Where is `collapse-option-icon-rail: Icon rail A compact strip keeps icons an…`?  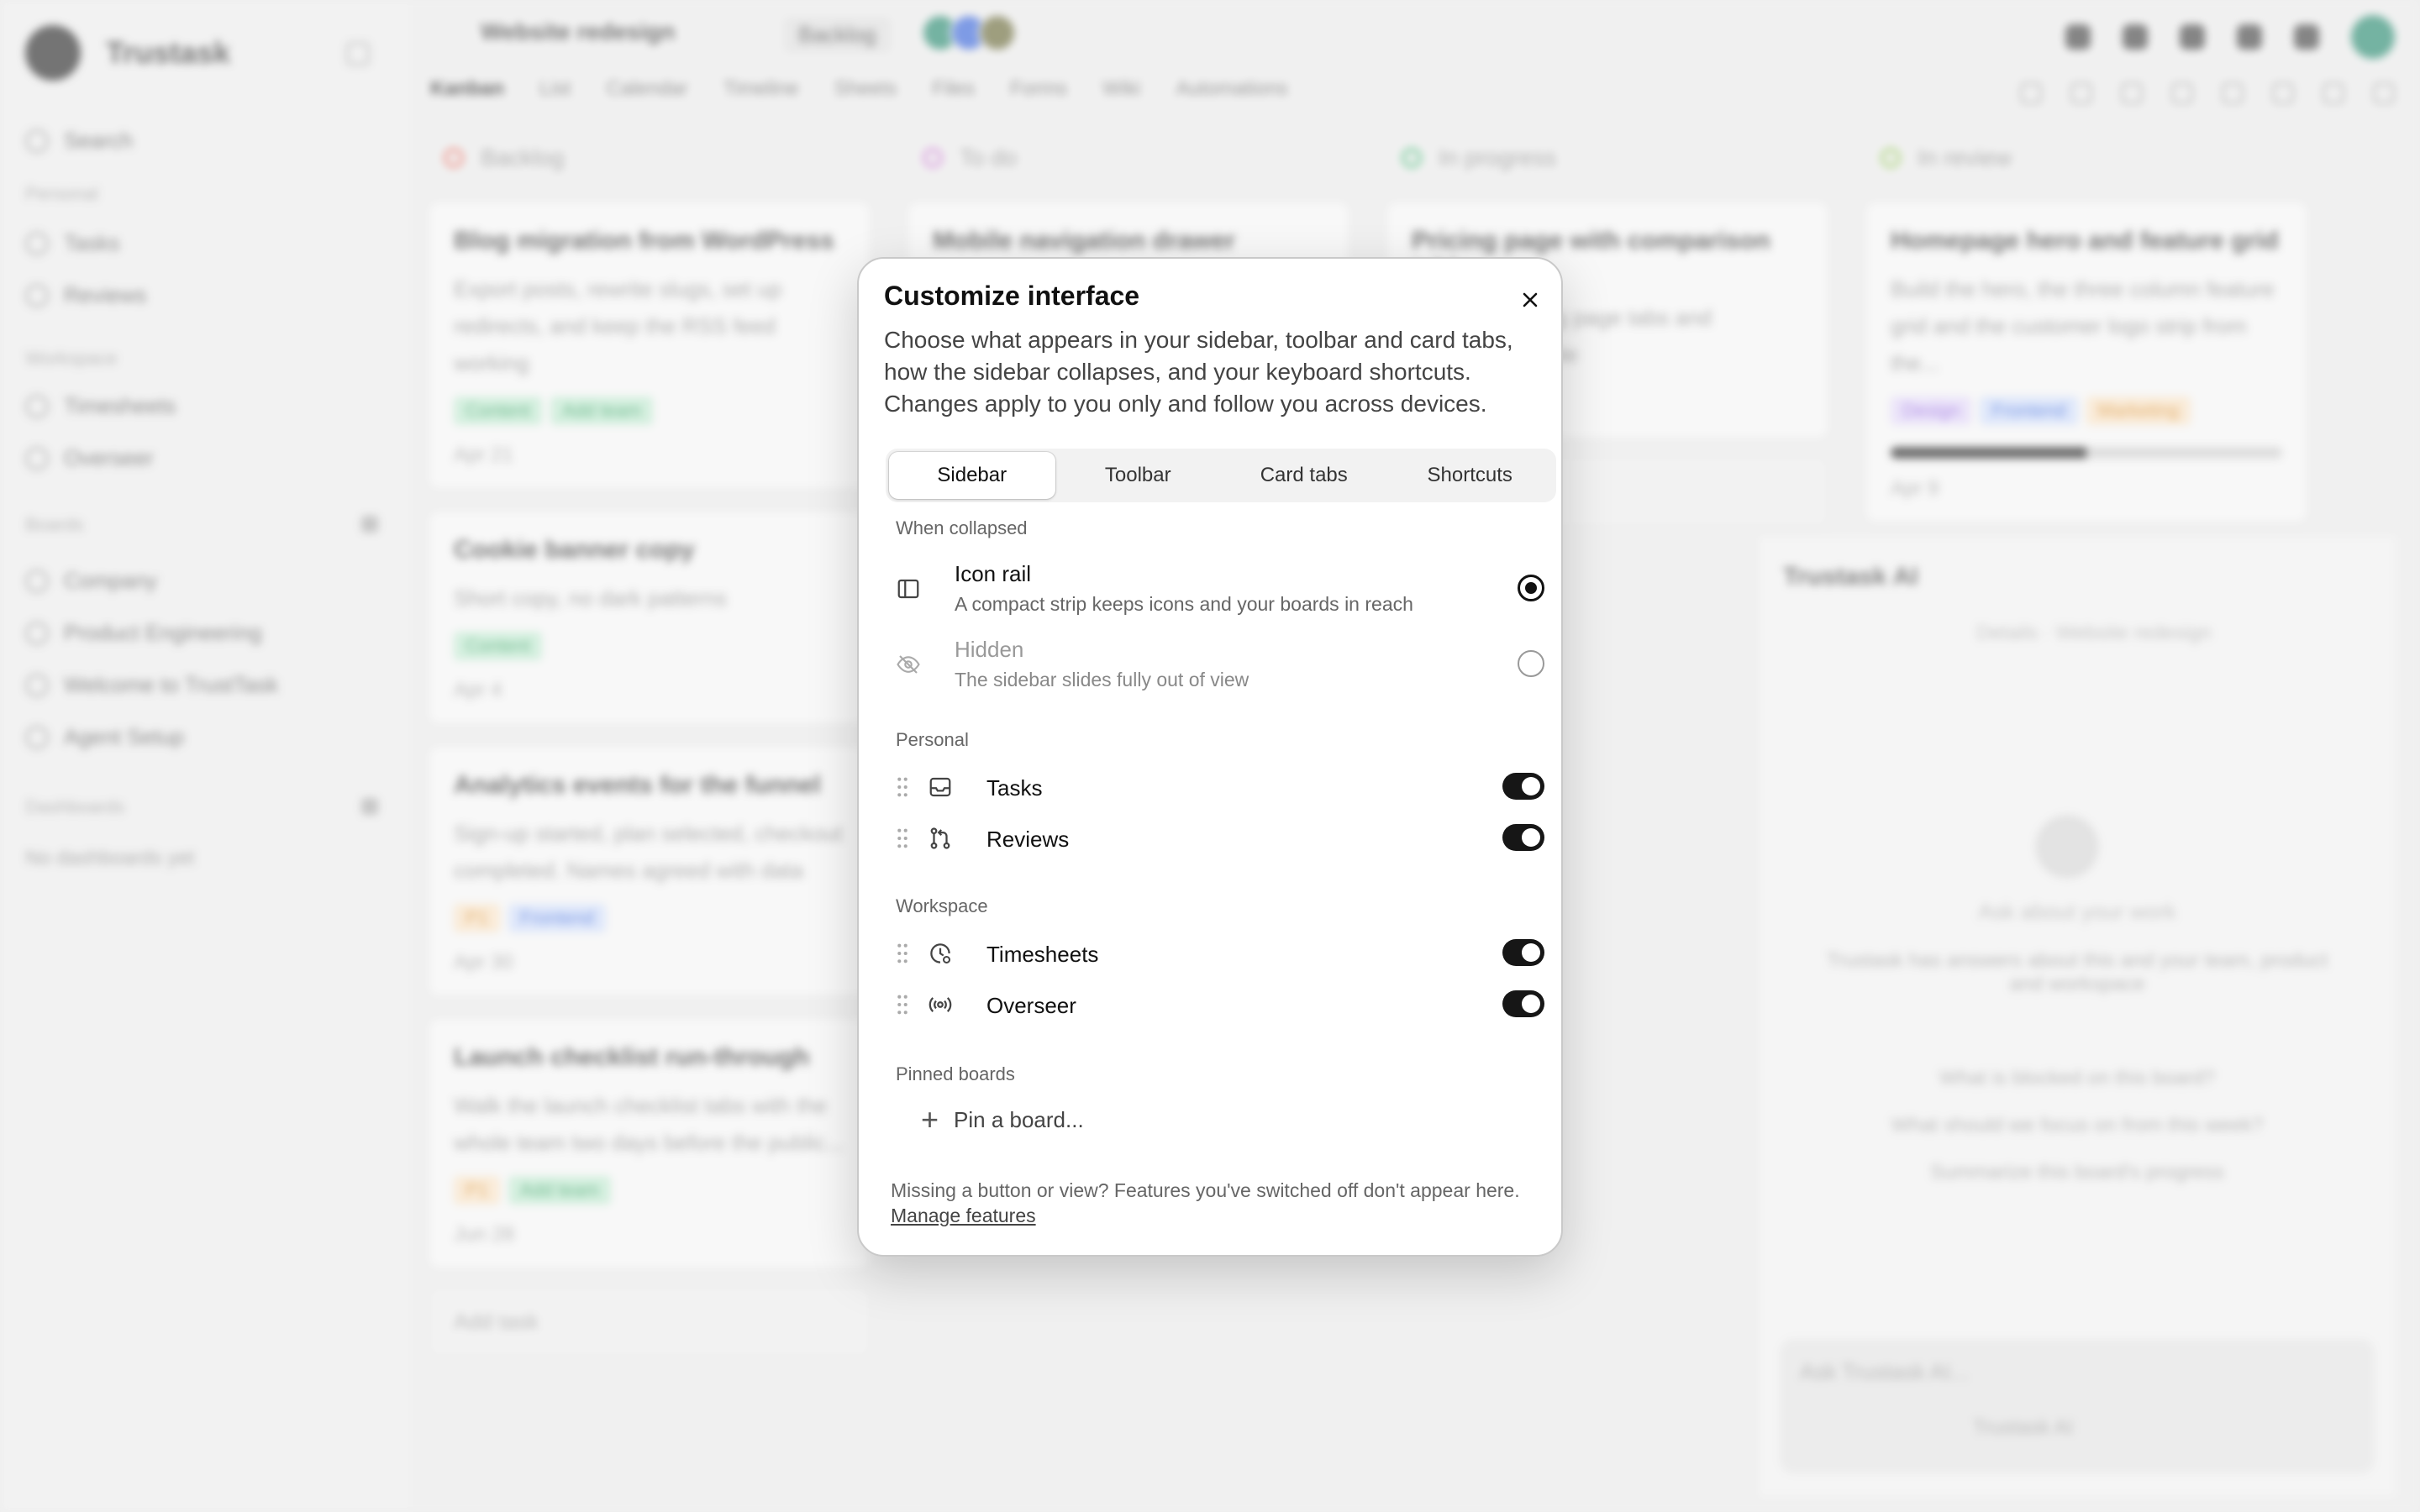
collapse-option-icon-rail: Icon rail A compact strip keeps icons an… is located at coordinates (1224, 591).